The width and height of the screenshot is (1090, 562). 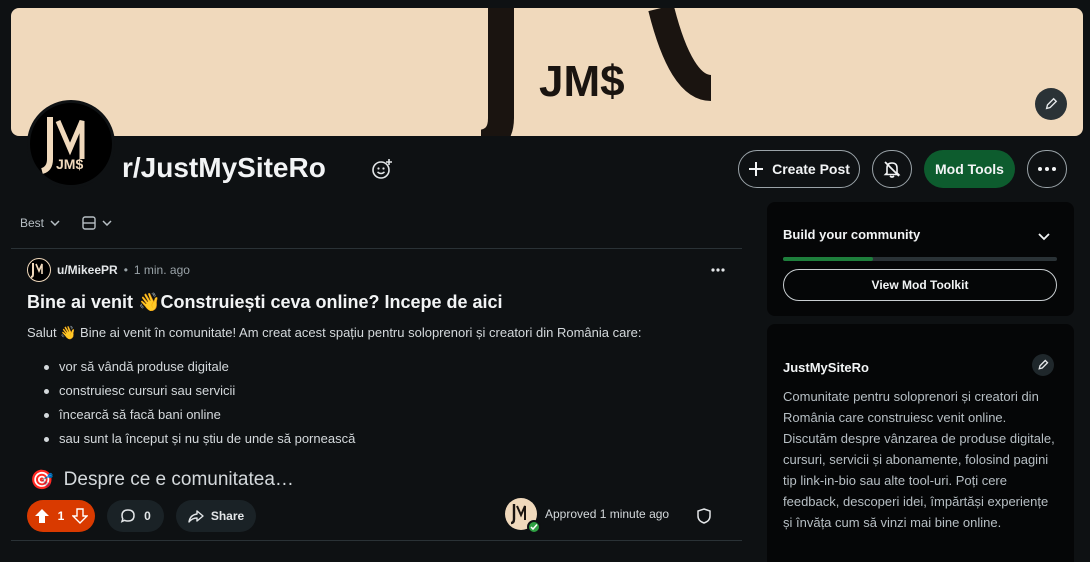 I want to click on notifications-button, so click(x=892, y=169).